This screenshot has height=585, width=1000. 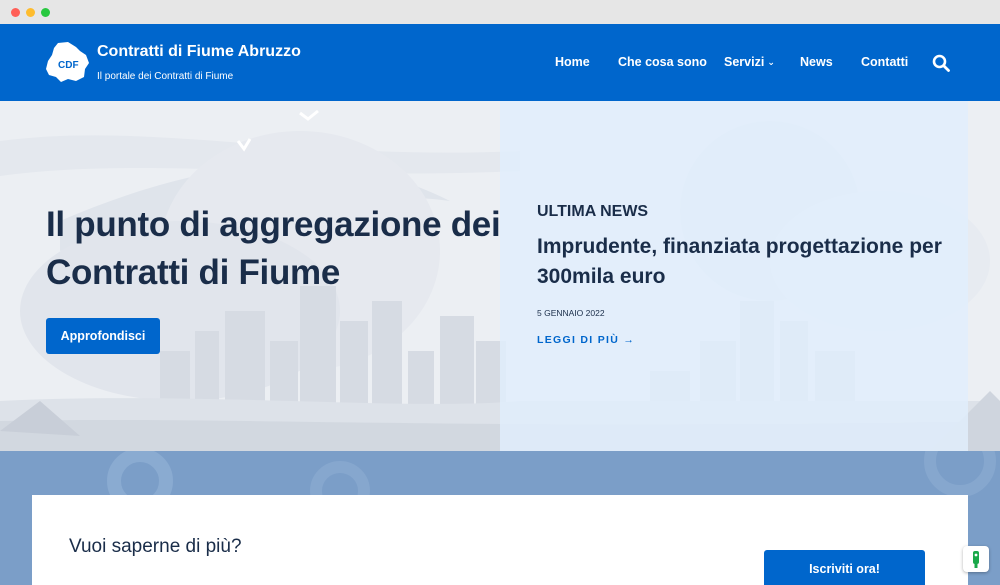 I want to click on site-title: Contratti di Fiume Abruzzo, so click(x=199, y=52).